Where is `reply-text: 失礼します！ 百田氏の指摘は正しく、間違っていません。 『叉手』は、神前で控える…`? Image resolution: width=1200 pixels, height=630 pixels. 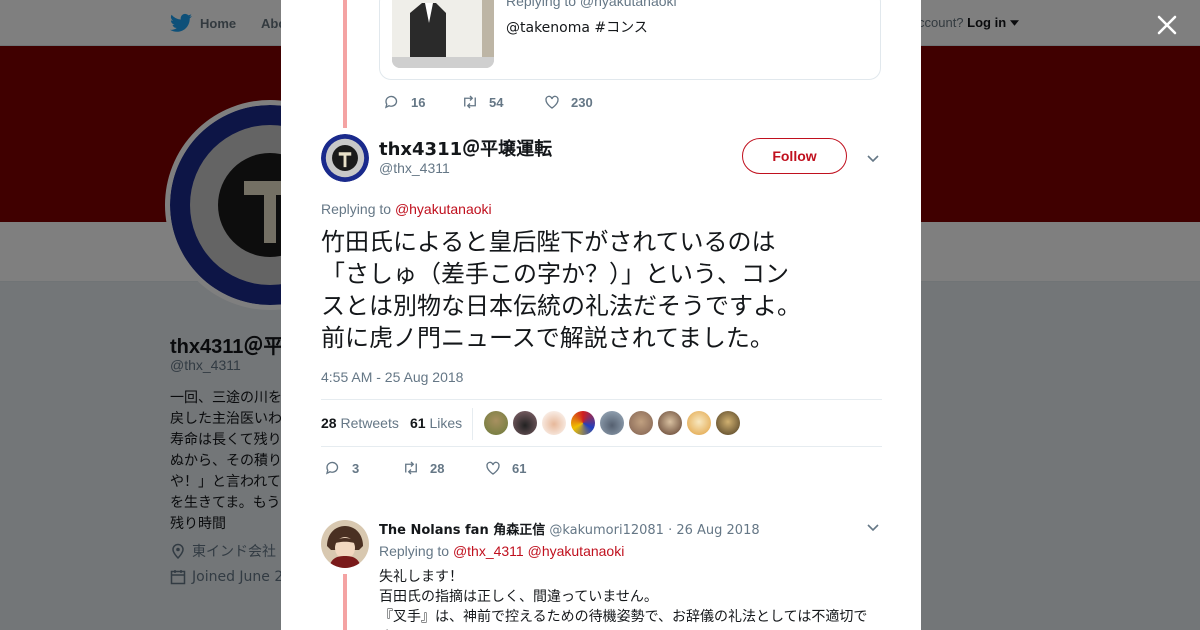 reply-text: 失礼します！ 百田氏の指摘は正しく、間違っていません。 『叉手』は、神前で控える… is located at coordinates (623, 598).